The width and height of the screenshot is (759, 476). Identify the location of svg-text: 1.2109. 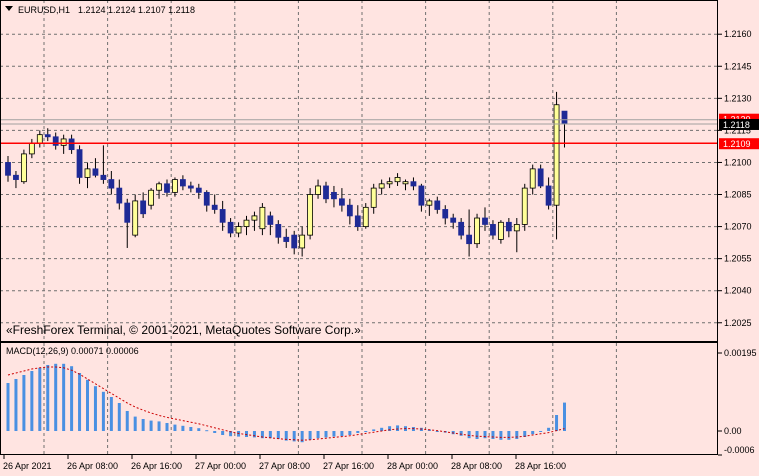
(737, 144).